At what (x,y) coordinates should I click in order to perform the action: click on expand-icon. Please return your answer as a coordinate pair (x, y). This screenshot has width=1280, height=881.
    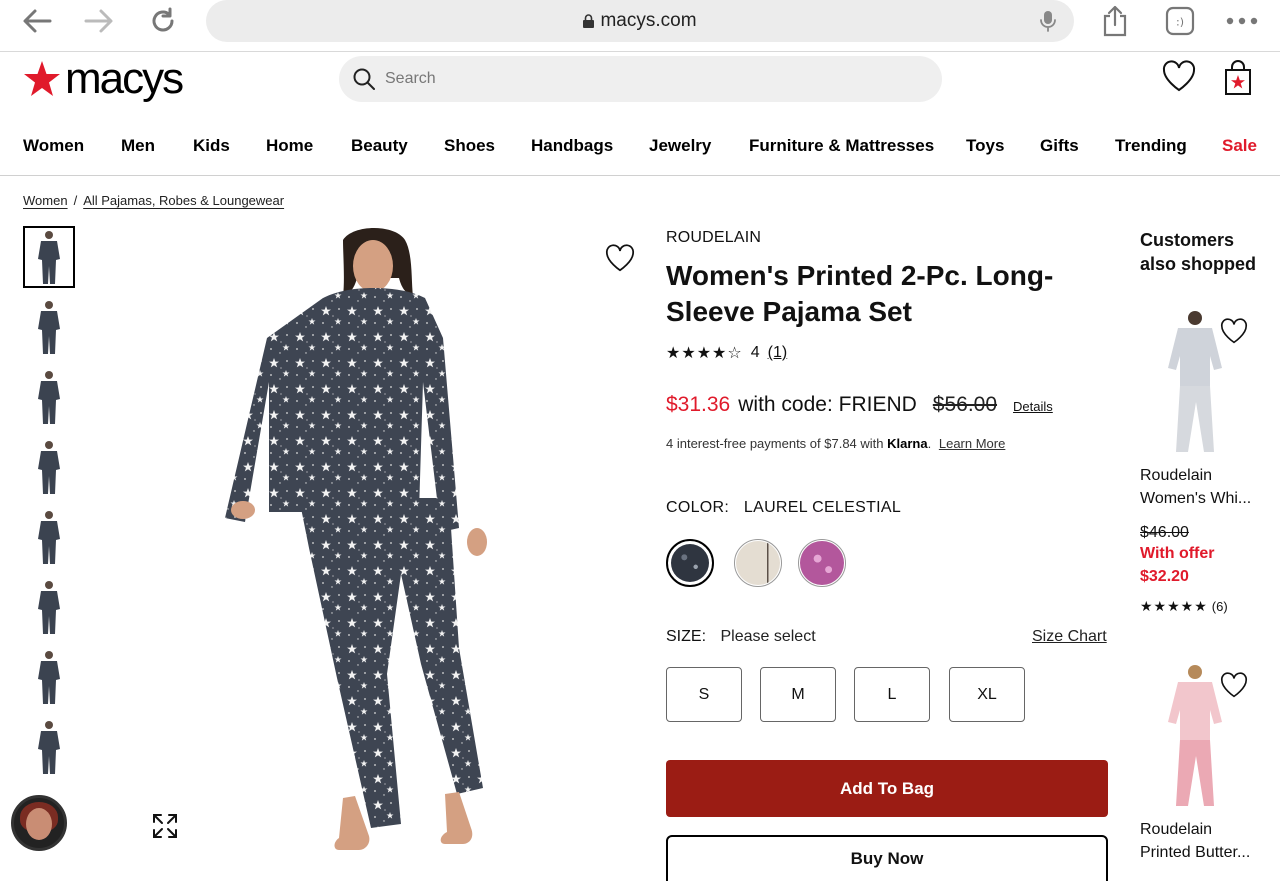
    Looking at the image, I should click on (165, 828).